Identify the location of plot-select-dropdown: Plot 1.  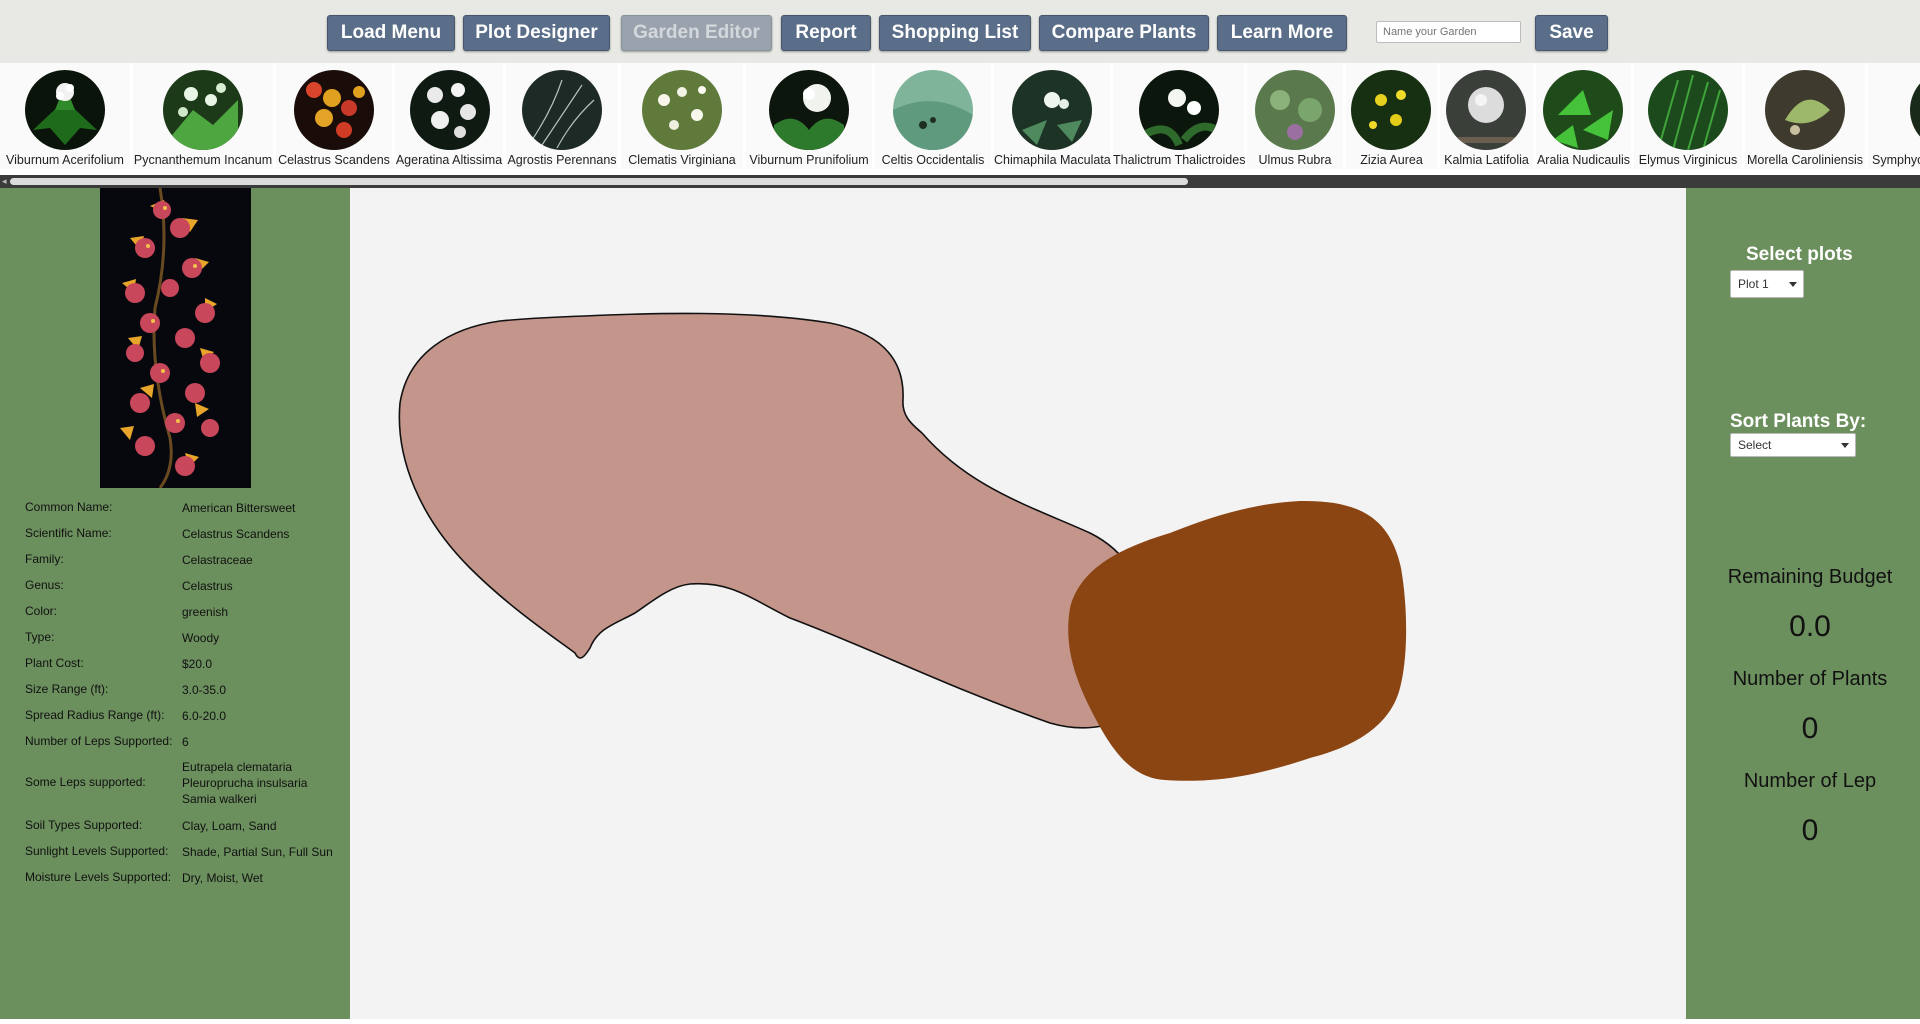
(1767, 284).